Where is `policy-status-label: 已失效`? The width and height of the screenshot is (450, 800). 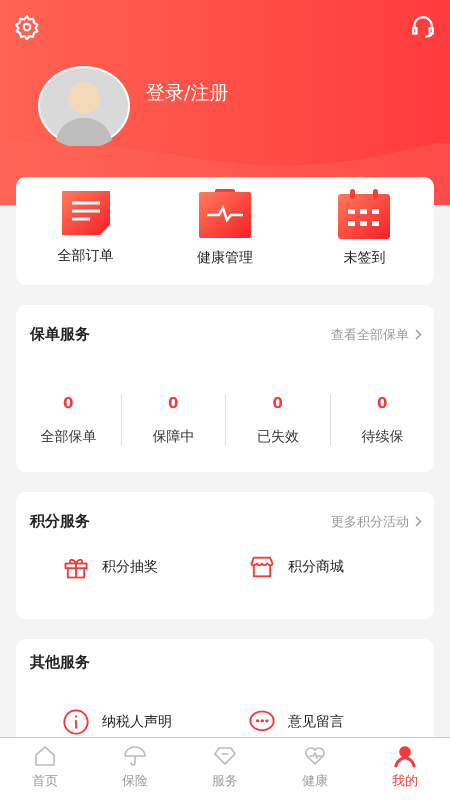
policy-status-label: 已失效 is located at coordinates (277, 437).